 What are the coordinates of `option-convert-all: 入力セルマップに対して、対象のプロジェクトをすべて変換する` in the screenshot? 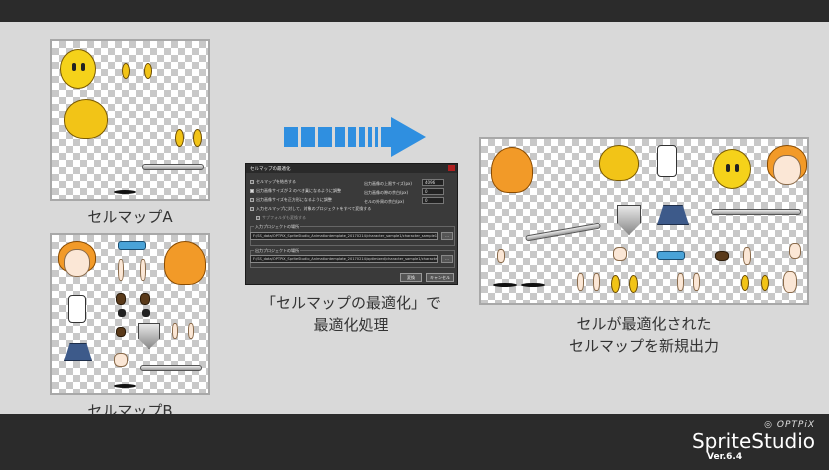 It's located at (310, 209).